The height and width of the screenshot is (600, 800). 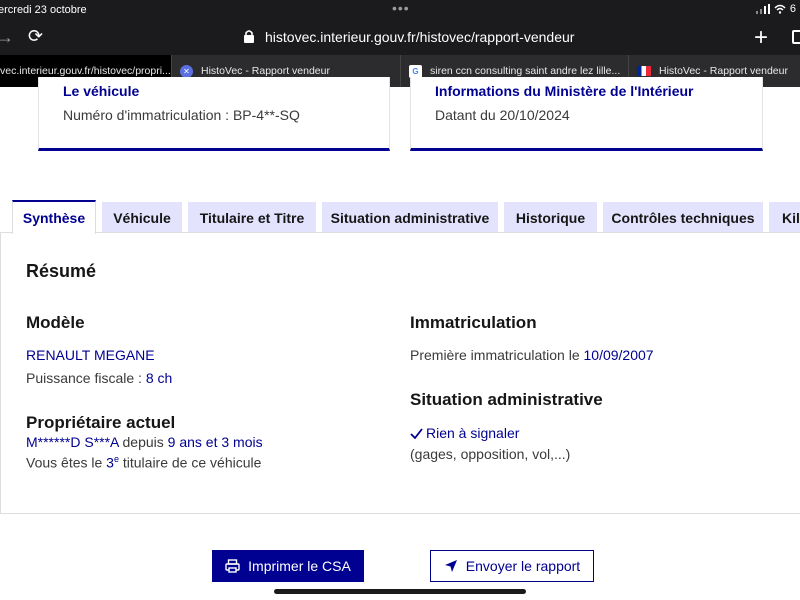 I want to click on tab-titulaire: Titulaire et Titre, so click(x=252, y=217).